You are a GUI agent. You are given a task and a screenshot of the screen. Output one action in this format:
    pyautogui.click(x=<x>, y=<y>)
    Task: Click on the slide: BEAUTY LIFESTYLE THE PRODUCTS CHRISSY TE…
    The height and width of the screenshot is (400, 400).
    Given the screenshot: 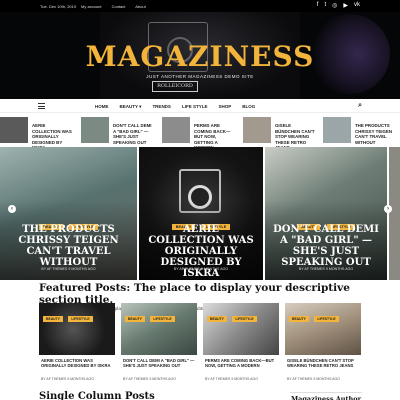 What is the action you would take?
    pyautogui.click(x=68, y=213)
    